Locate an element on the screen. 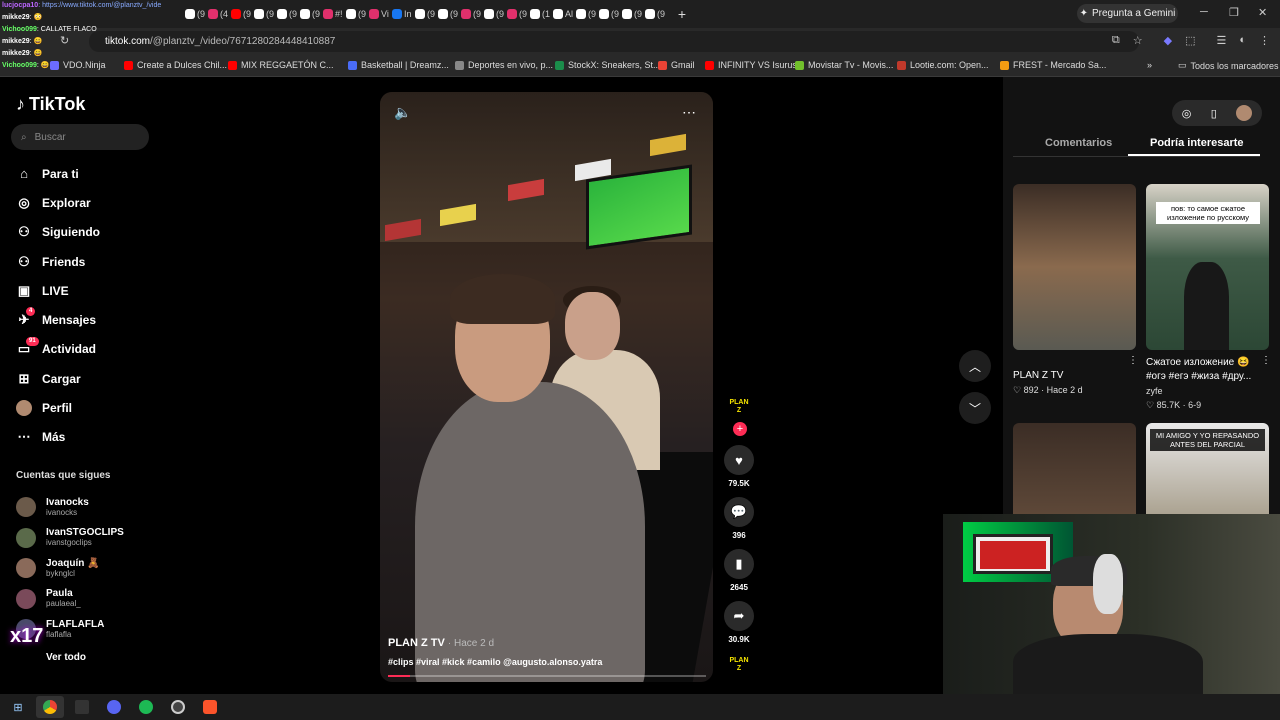 The height and width of the screenshot is (720, 1280). recommended-thumbnail is located at coordinates (1074, 267).